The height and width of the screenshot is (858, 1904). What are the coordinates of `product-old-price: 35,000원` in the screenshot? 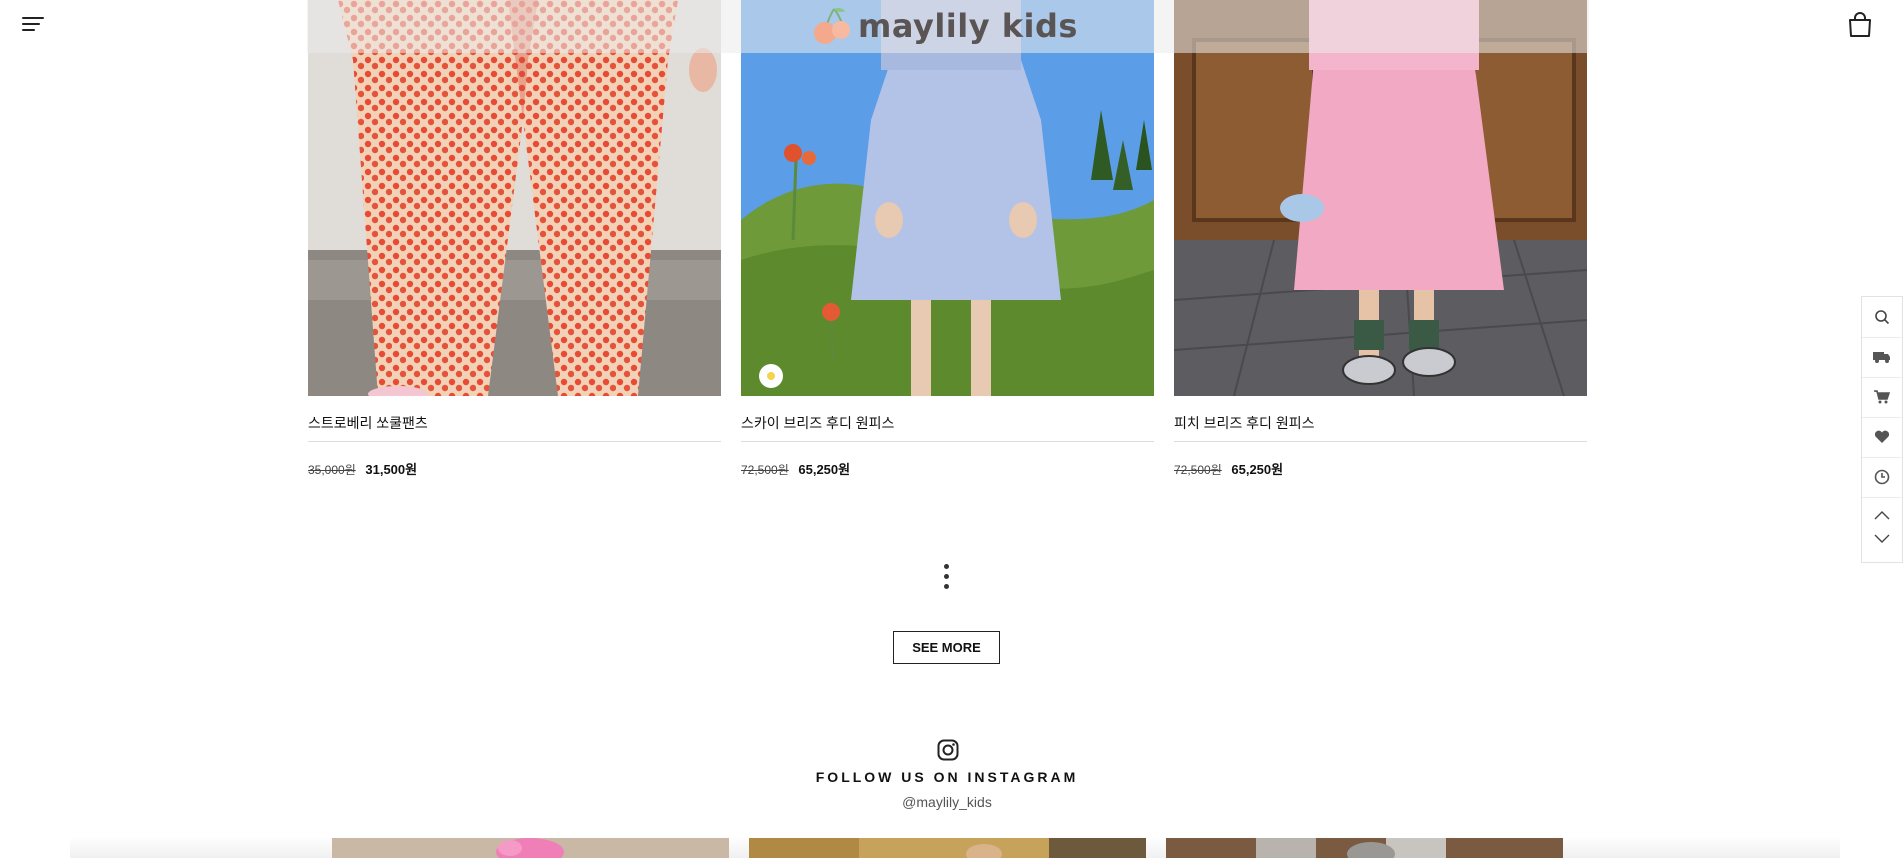 It's located at (332, 470).